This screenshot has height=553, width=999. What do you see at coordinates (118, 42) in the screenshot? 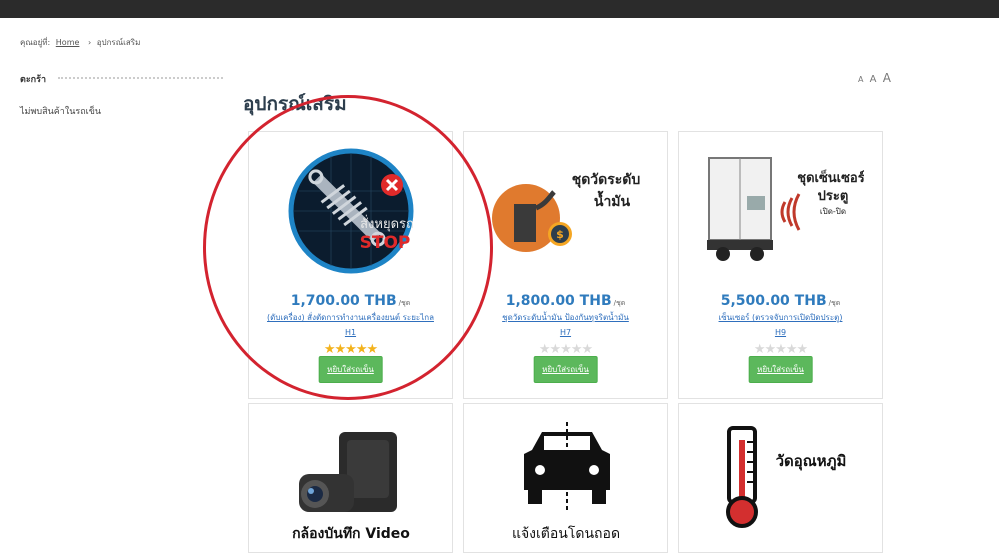
I see `breadcrumb-current: อุปกรณ์เสริม` at bounding box center [118, 42].